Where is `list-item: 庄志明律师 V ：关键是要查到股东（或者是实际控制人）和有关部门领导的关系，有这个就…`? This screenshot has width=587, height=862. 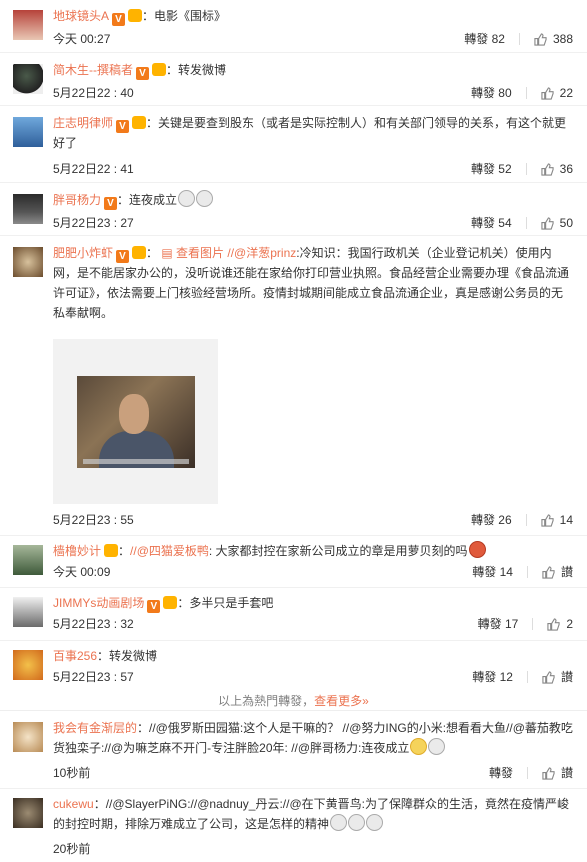
list-item: 庄志明律师 V ：关键是要查到股东（或者是实际控制人）和有关部门领导的关系，有这个就… is located at coordinates (293, 144).